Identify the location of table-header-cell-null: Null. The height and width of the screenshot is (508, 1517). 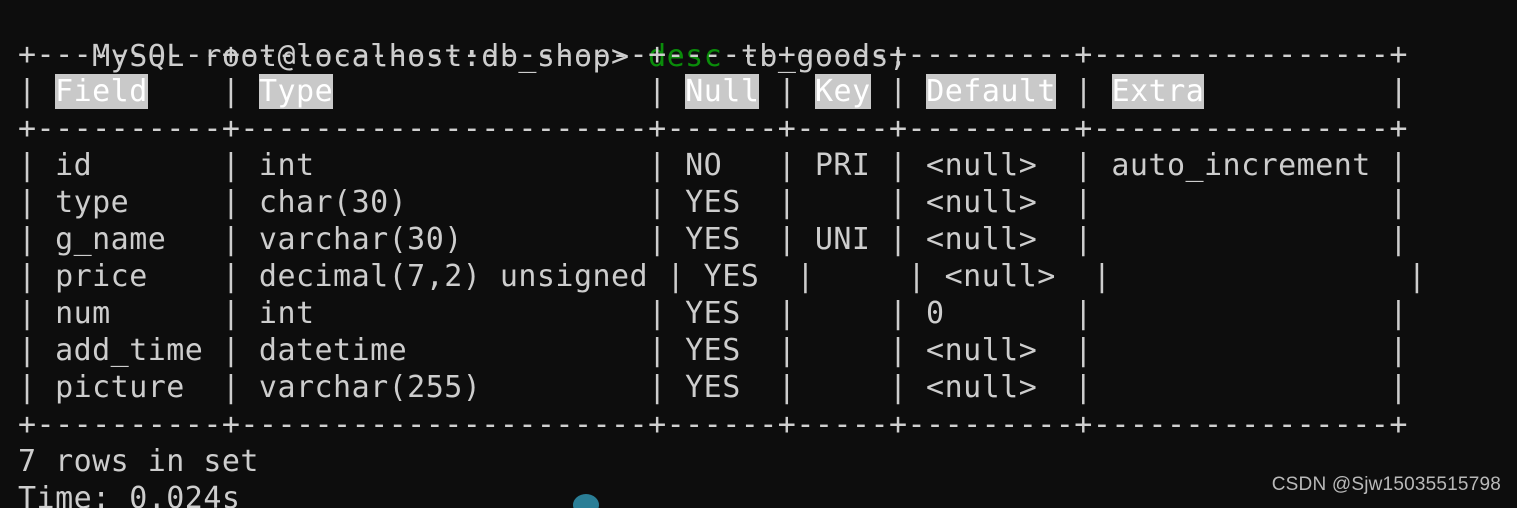
(722, 91).